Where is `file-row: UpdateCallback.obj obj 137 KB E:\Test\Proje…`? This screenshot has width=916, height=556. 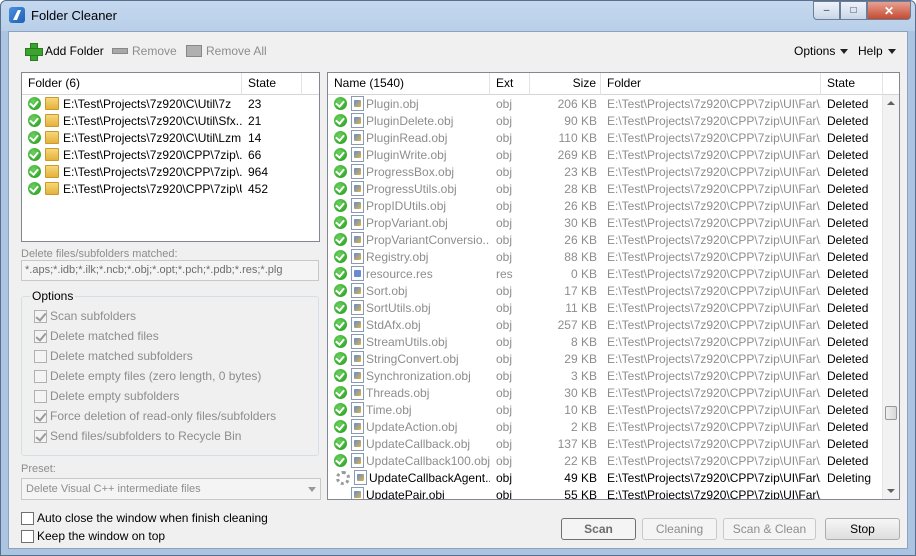 file-row: UpdateCallback.obj obj 137 KB E:\Test\Proje… is located at coordinates (613, 443).